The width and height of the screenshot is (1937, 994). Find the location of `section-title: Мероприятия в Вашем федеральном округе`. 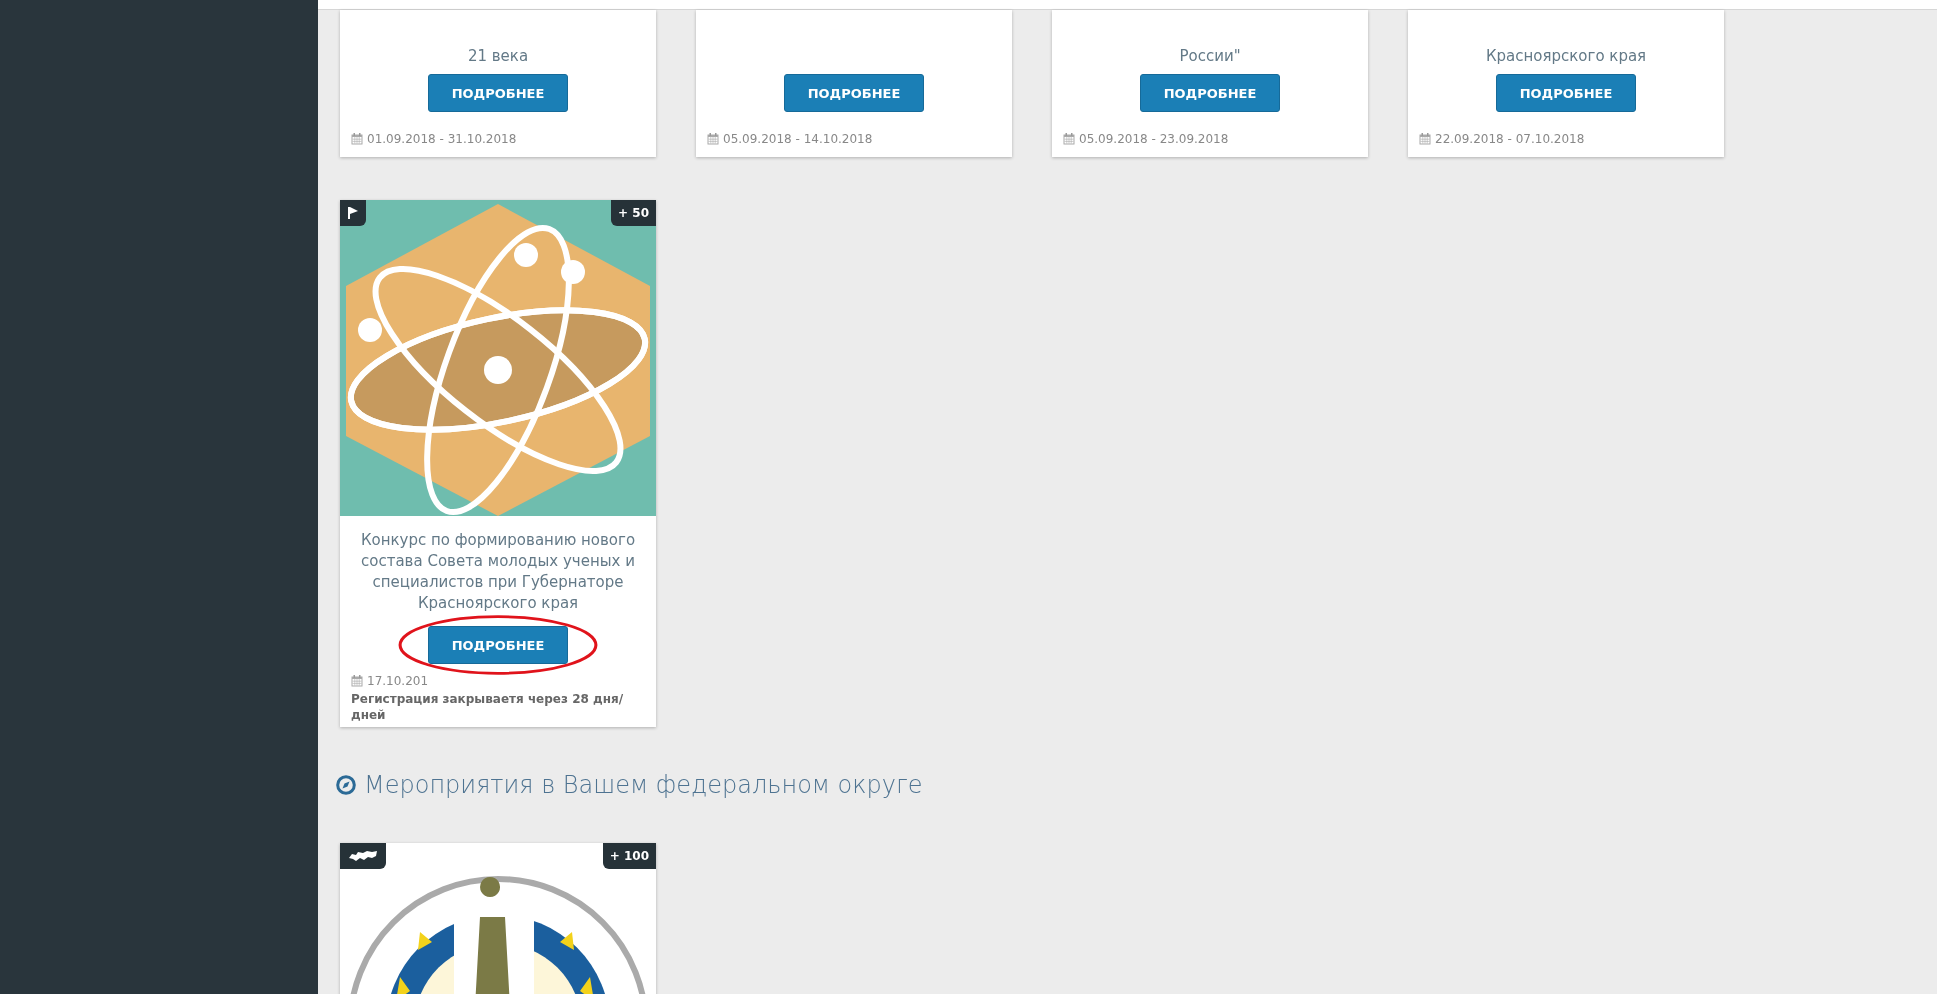

section-title: Мероприятия в Вашем федеральном округе is located at coordinates (643, 785).